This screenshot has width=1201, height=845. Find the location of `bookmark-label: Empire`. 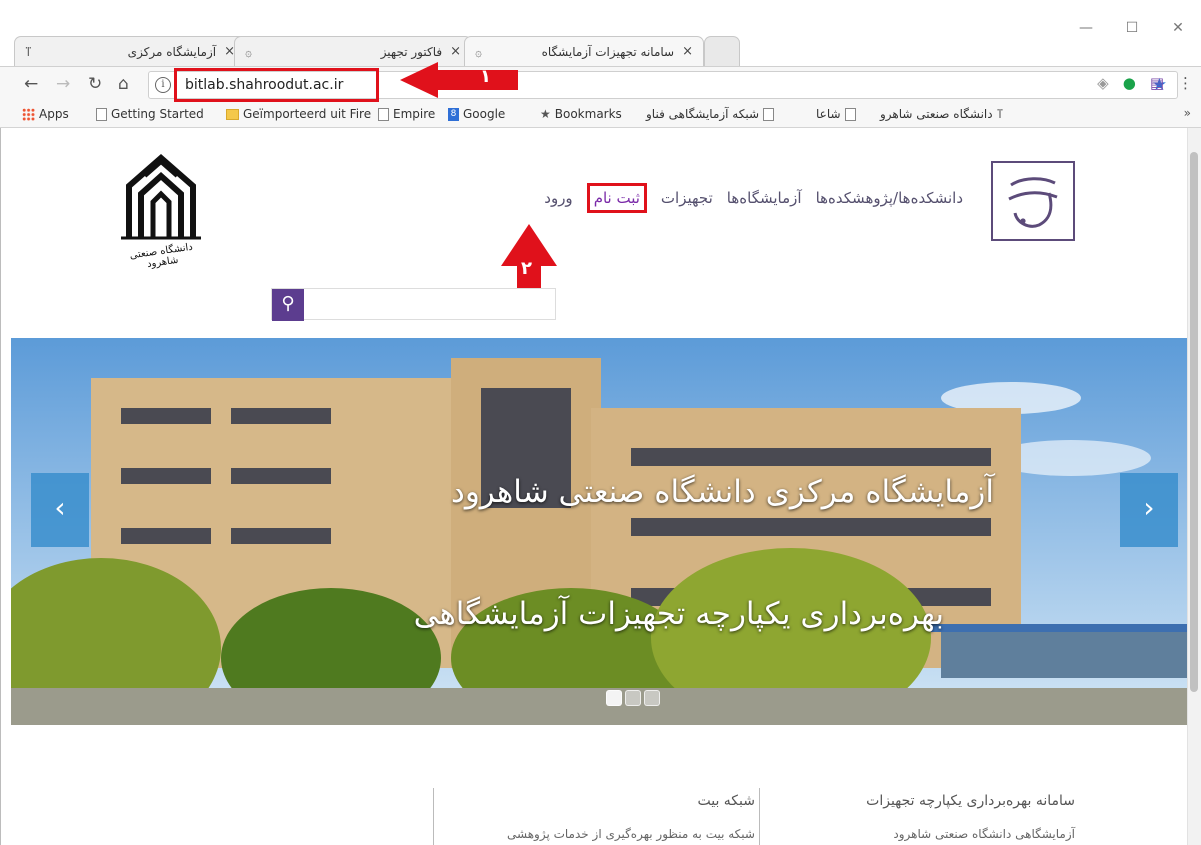

bookmark-label: Empire is located at coordinates (414, 114).